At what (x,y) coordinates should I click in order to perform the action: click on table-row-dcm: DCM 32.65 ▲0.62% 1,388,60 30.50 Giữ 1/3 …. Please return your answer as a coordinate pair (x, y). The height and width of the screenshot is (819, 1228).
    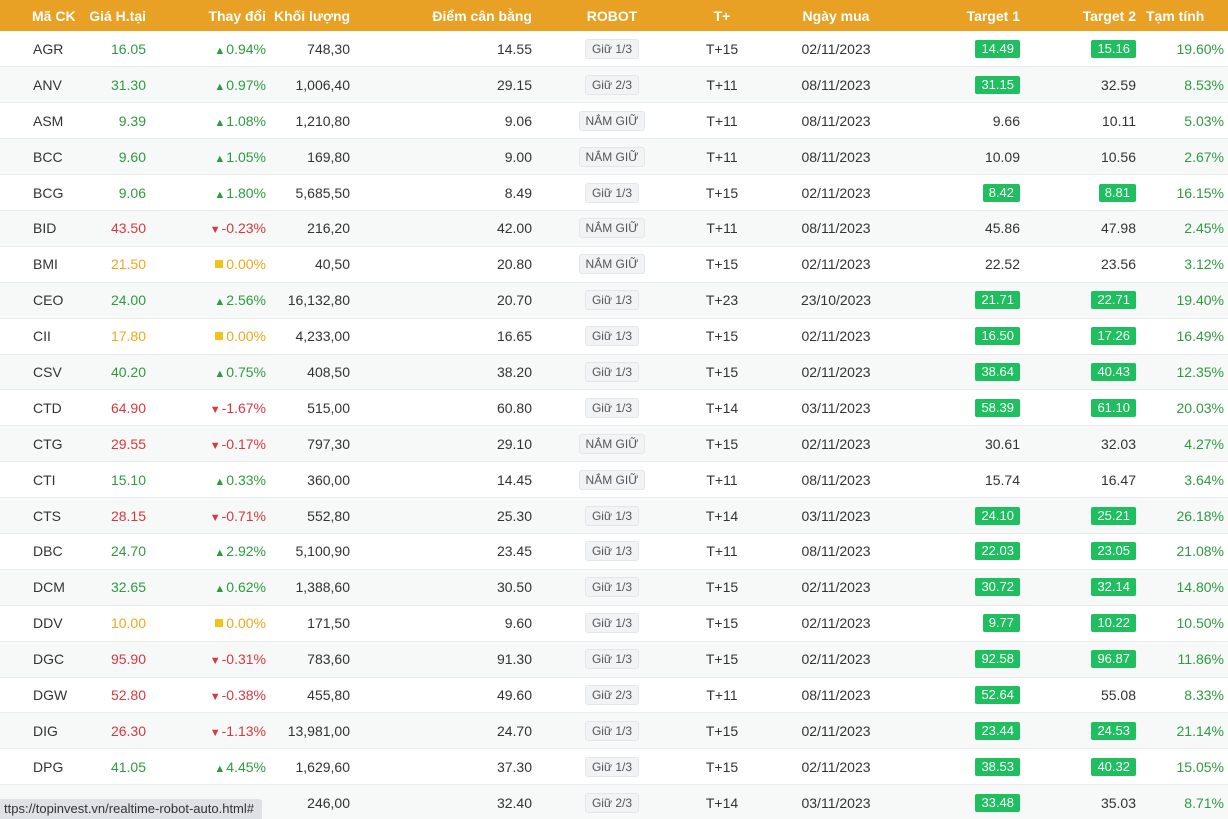
    Looking at the image, I should click on (614, 587).